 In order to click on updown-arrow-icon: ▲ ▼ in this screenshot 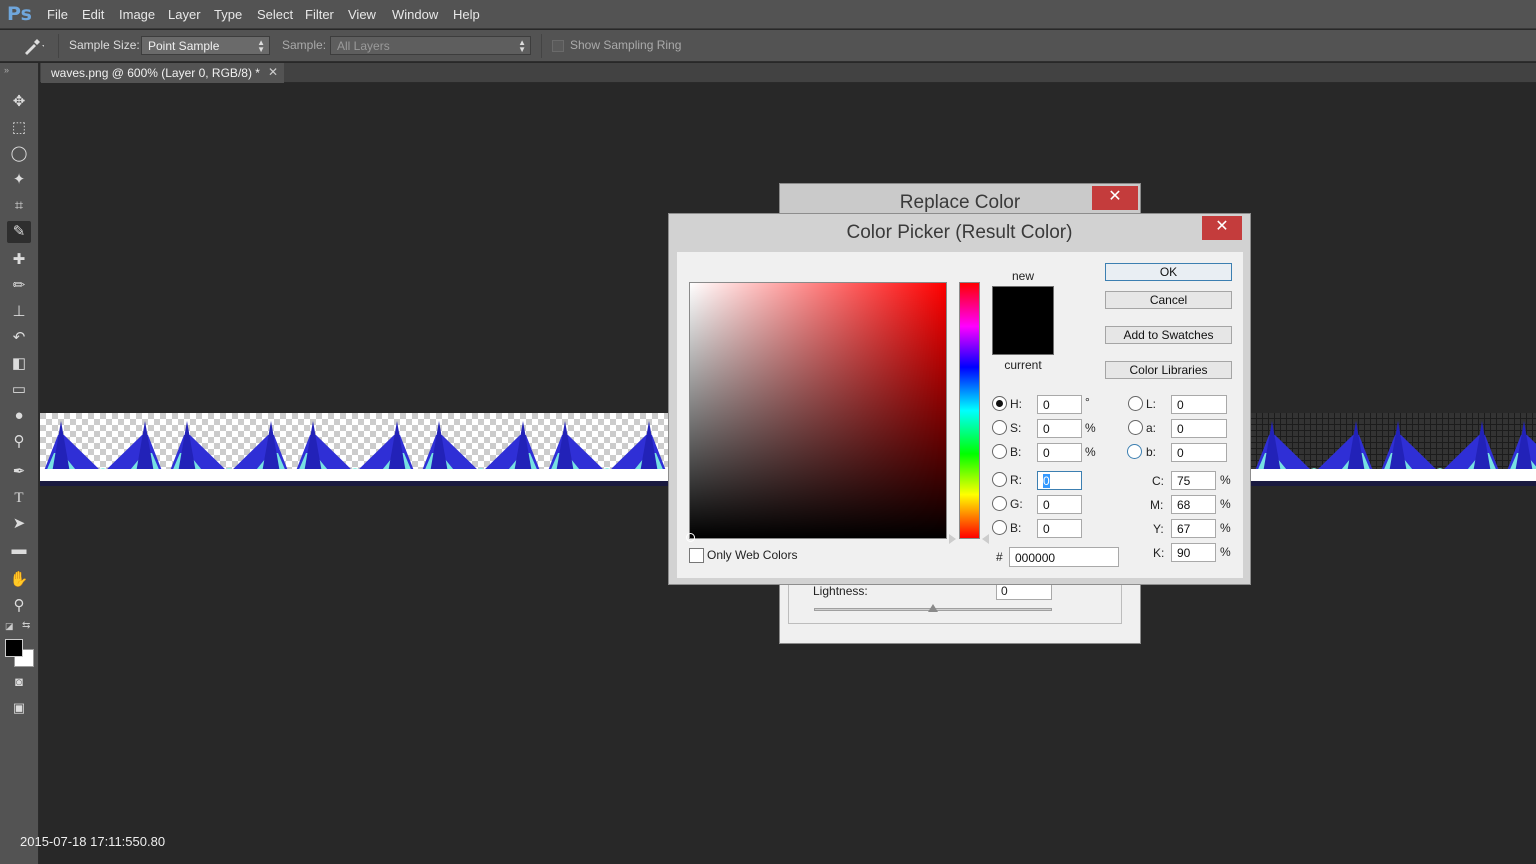, I will do `click(522, 46)`.